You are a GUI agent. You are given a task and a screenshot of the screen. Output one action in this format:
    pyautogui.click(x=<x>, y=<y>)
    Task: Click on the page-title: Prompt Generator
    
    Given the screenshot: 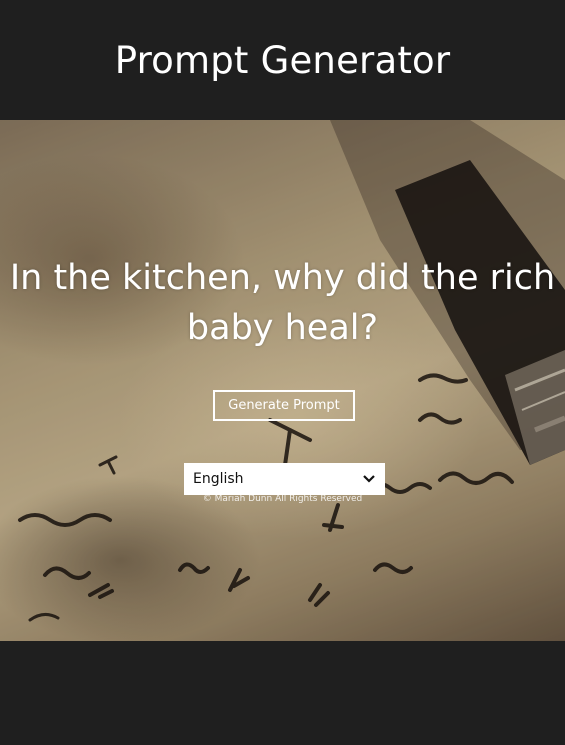 What is the action you would take?
    pyautogui.click(x=282, y=60)
    